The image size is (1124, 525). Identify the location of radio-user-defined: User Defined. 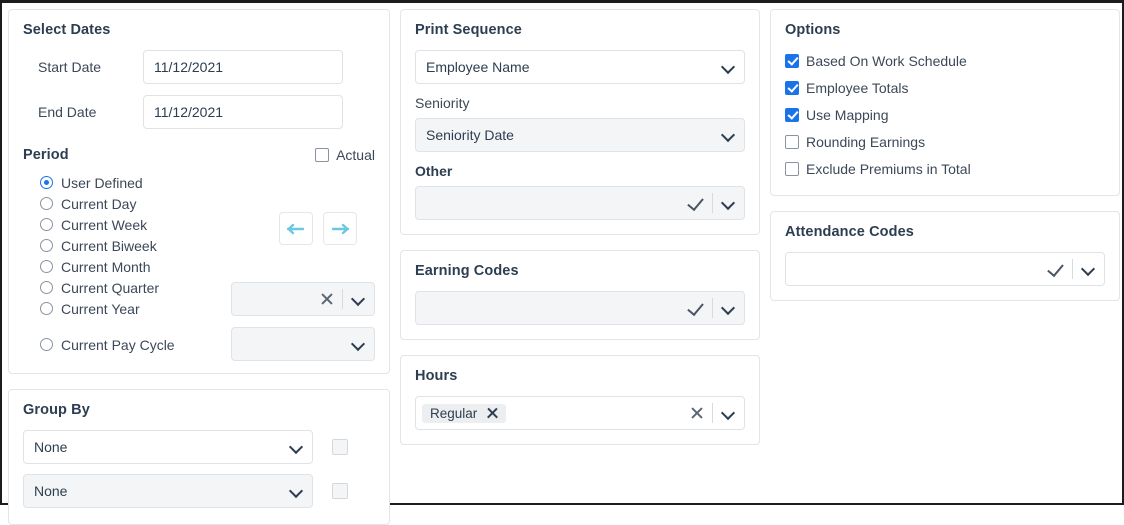
(120, 182).